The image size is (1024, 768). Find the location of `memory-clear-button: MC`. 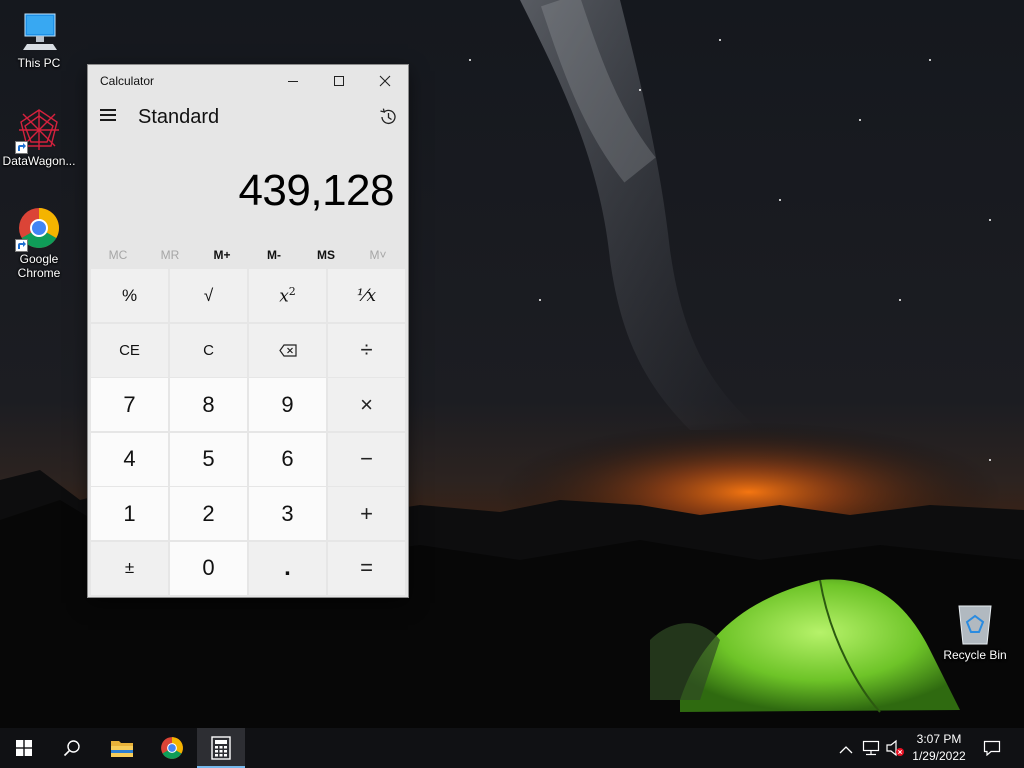

memory-clear-button: MC is located at coordinates (118, 255).